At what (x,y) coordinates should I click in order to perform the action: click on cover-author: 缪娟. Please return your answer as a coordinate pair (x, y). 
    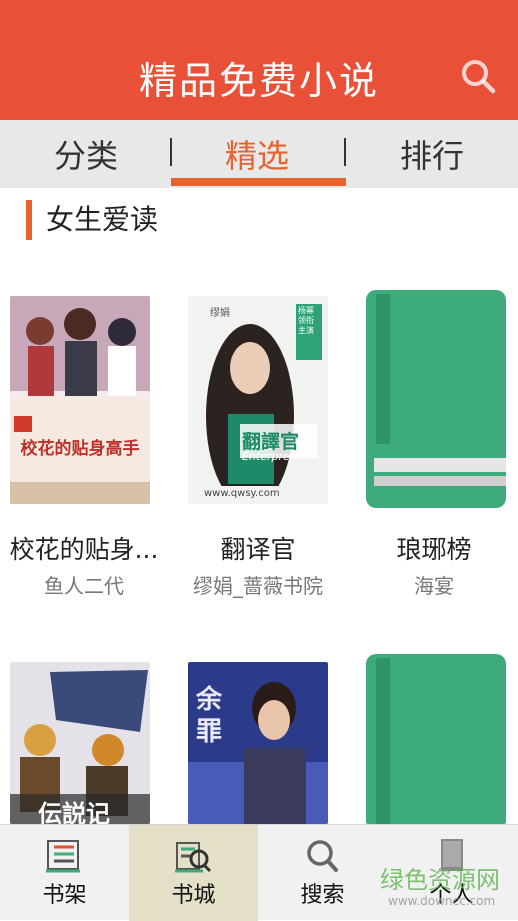
    Looking at the image, I should click on (220, 313).